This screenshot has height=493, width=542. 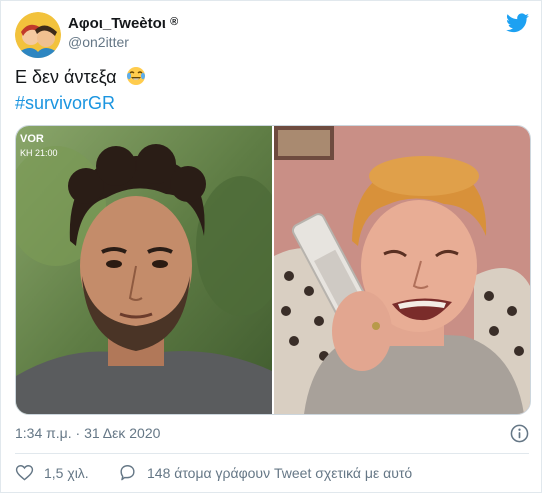 What do you see at coordinates (117, 23) in the screenshot?
I see `author-name-text: Αφοι_Tweètoι` at bounding box center [117, 23].